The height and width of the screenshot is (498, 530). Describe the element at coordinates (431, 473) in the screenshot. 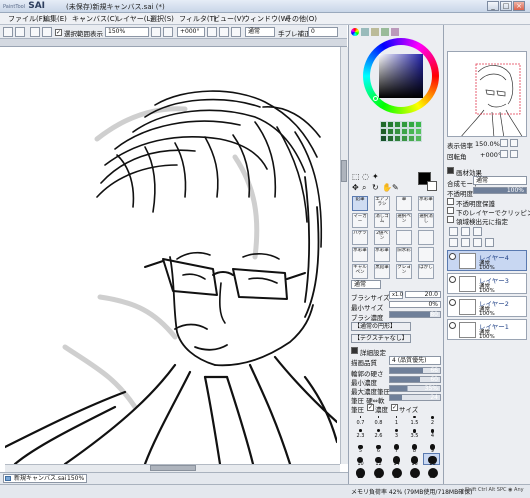

I see `brush-size-preset: 50` at that location.